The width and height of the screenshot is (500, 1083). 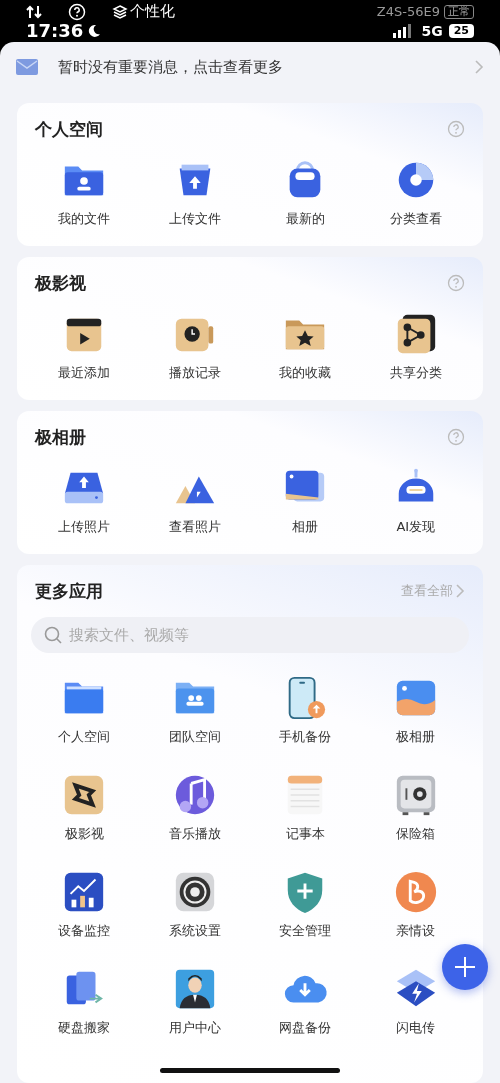 I want to click on shortcut-label: 最新的, so click(x=305, y=219).